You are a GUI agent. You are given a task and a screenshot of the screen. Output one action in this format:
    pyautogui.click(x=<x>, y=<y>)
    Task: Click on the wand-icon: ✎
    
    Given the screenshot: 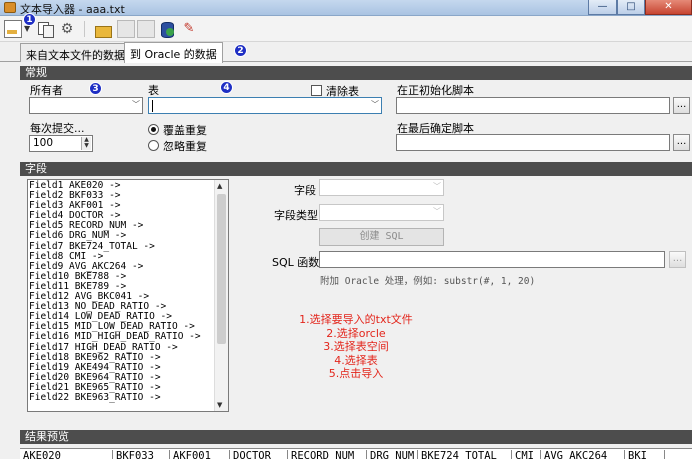 What is the action you would take?
    pyautogui.click(x=189, y=29)
    